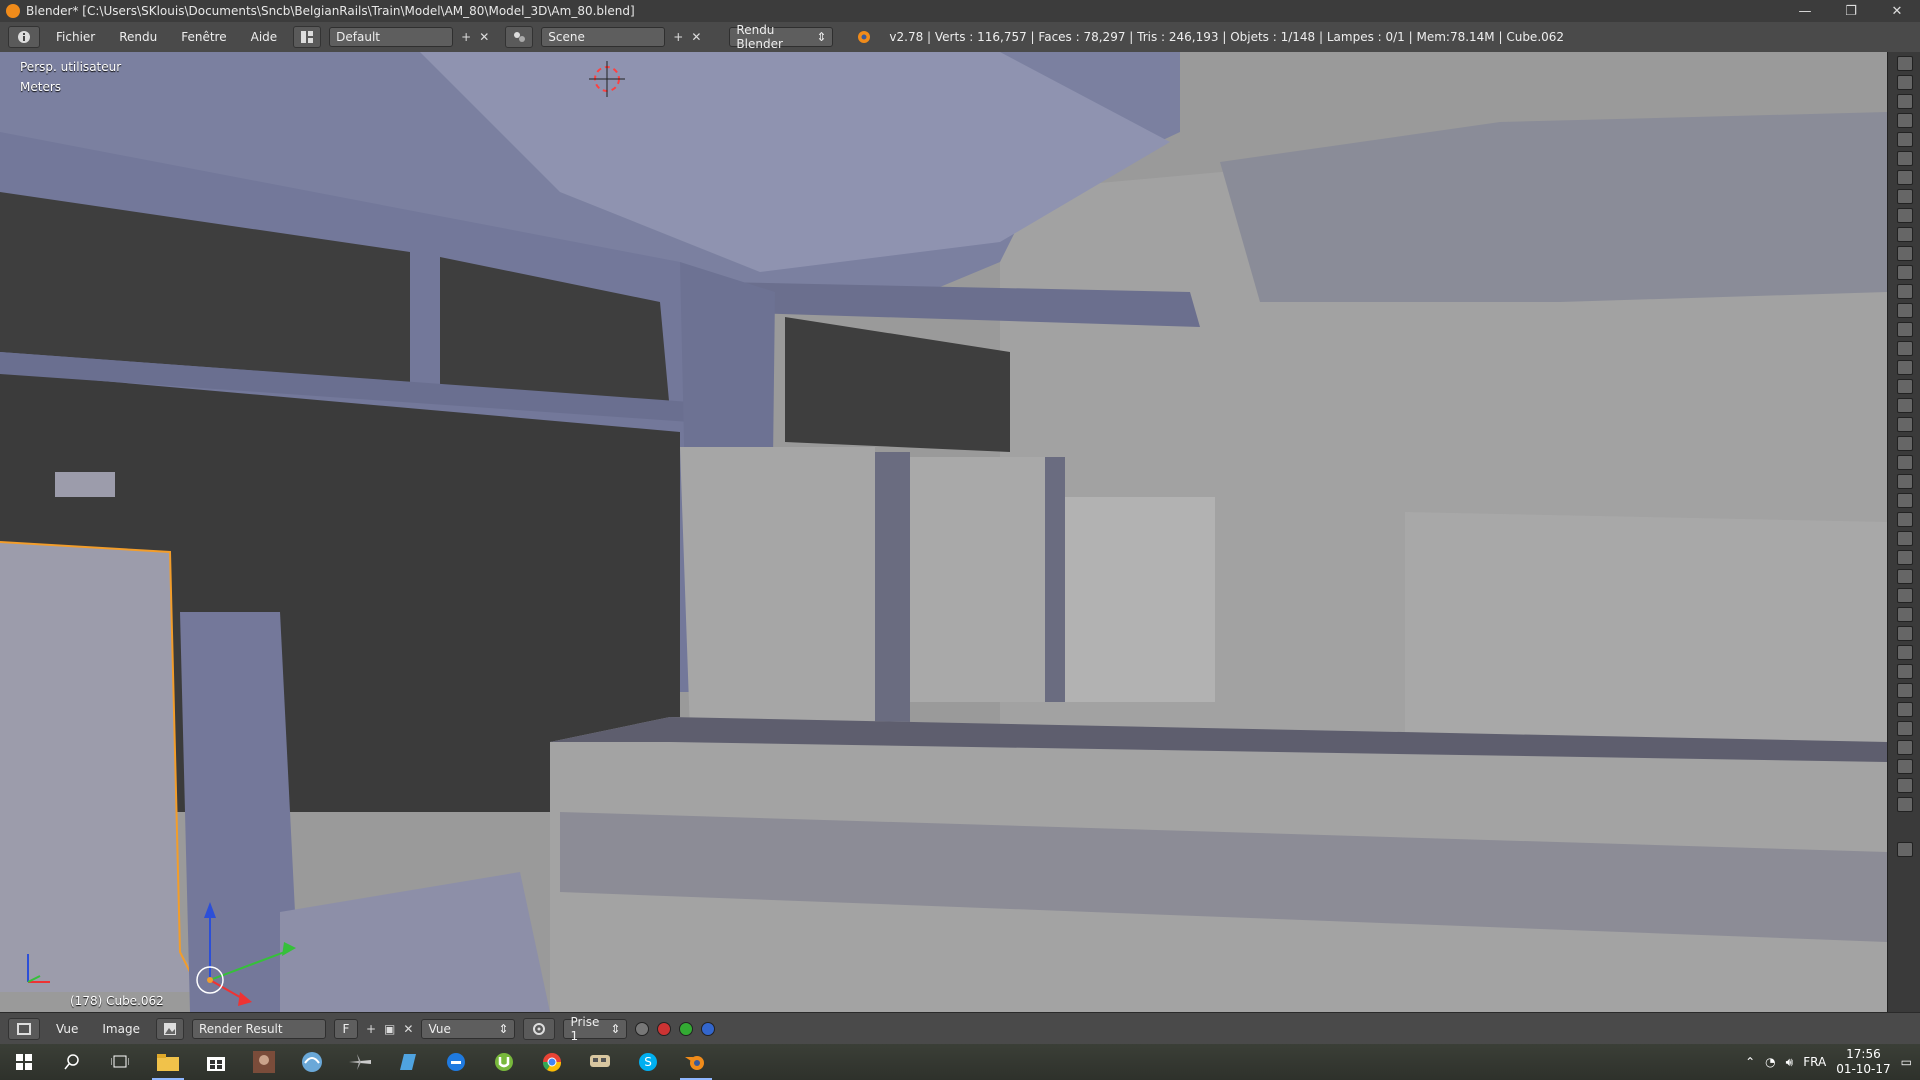 Image resolution: width=1920 pixels, height=1080 pixels. I want to click on taskbar-app-blender, so click(696, 1062).